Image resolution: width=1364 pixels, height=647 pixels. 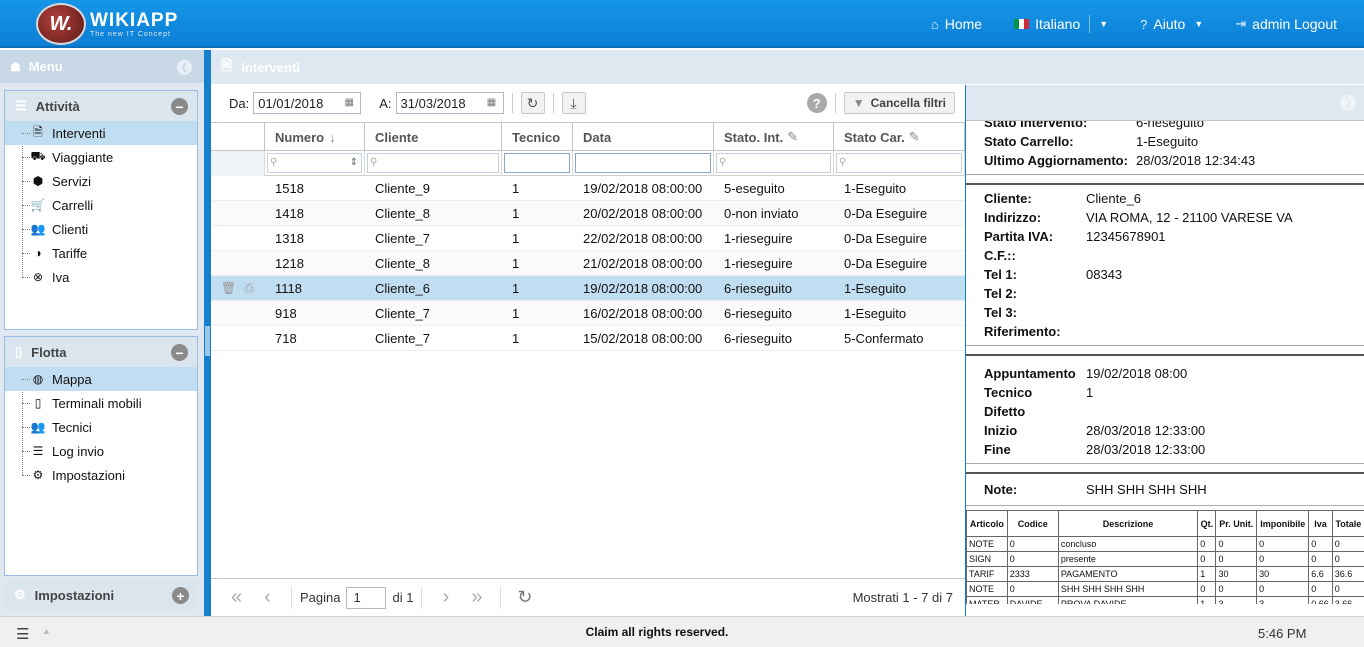 I want to click on cell-cliente: Cliente_6, so click(x=402, y=288).